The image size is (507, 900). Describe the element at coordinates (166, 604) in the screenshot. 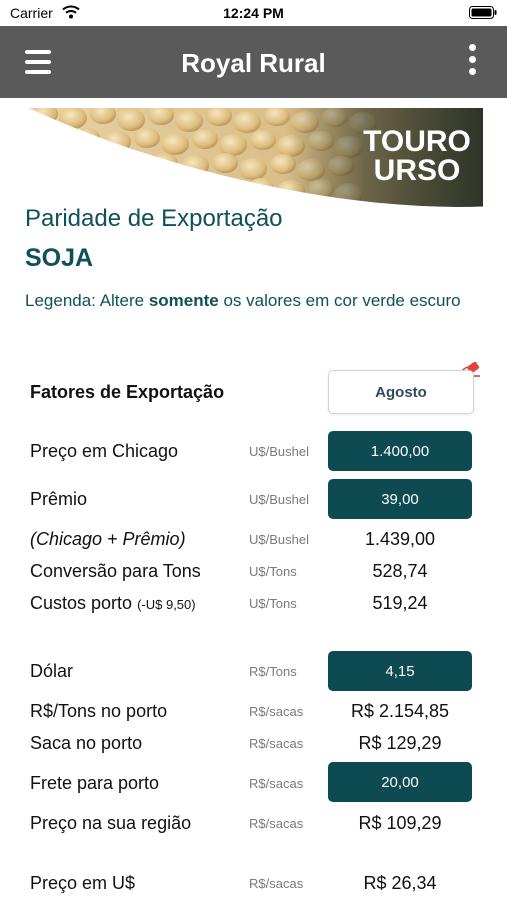

I see `custos-label-note: (-U$ 9,50)` at that location.